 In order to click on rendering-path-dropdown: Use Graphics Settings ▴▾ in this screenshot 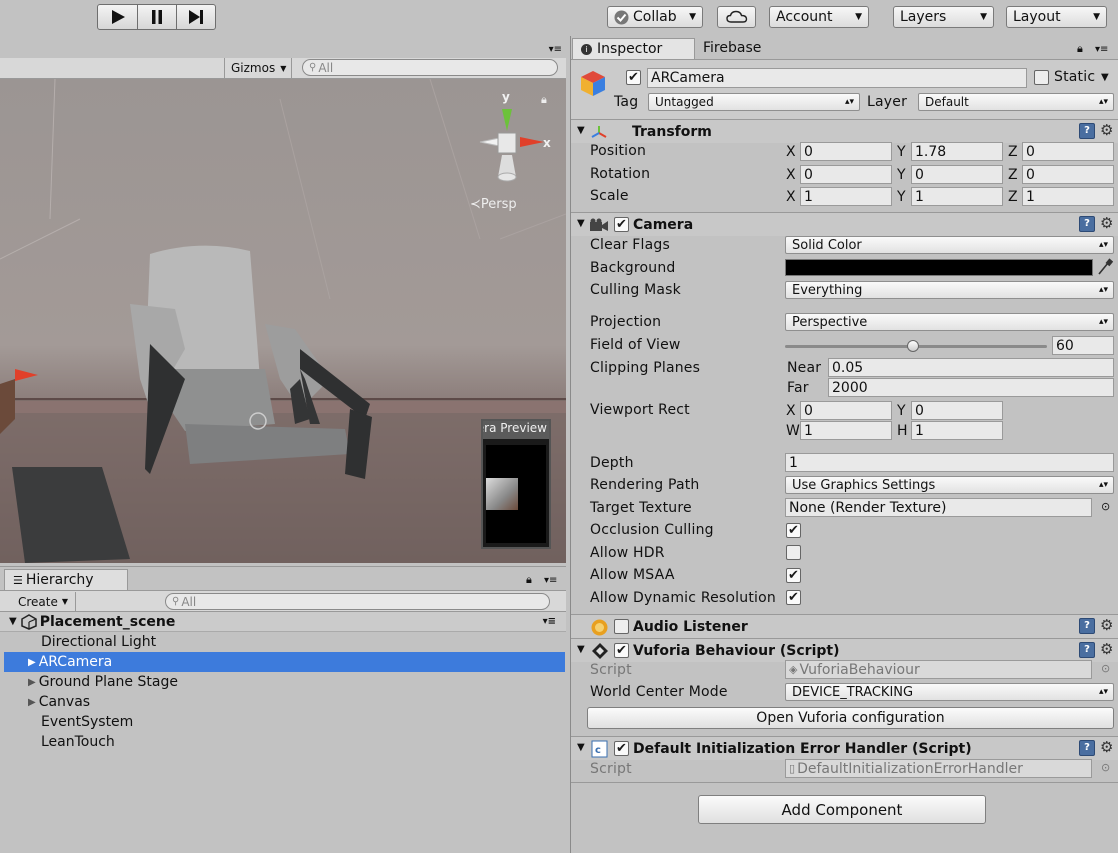, I will do `click(949, 485)`.